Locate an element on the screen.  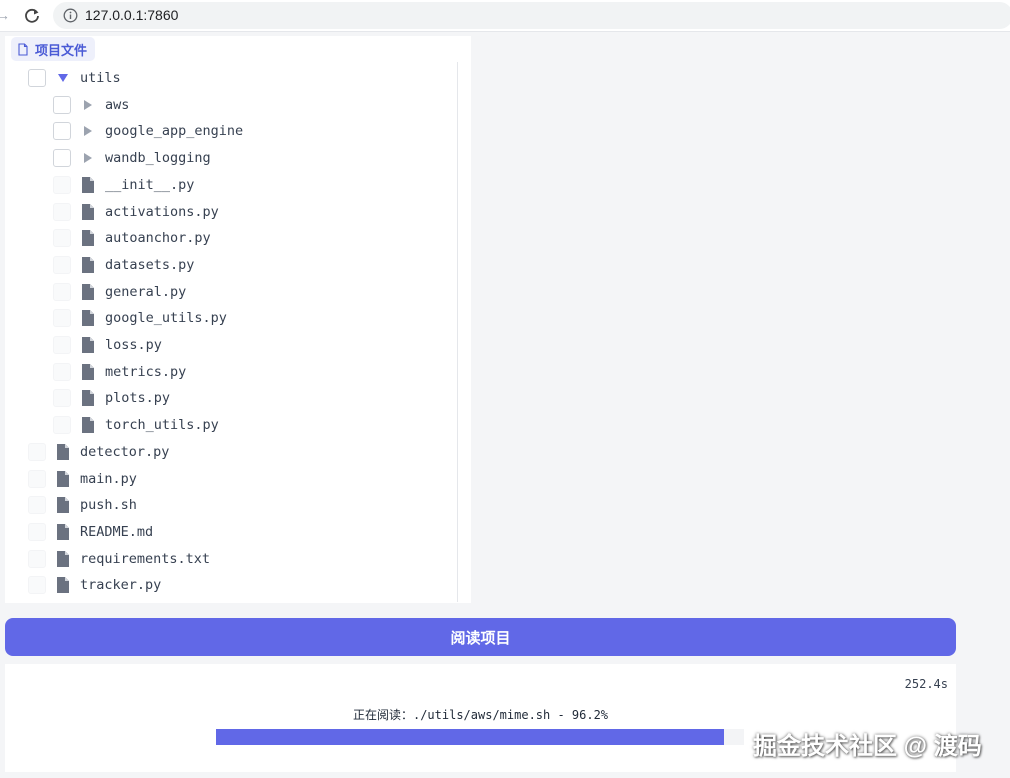
tree-item-label: general.py is located at coordinates (146, 291).